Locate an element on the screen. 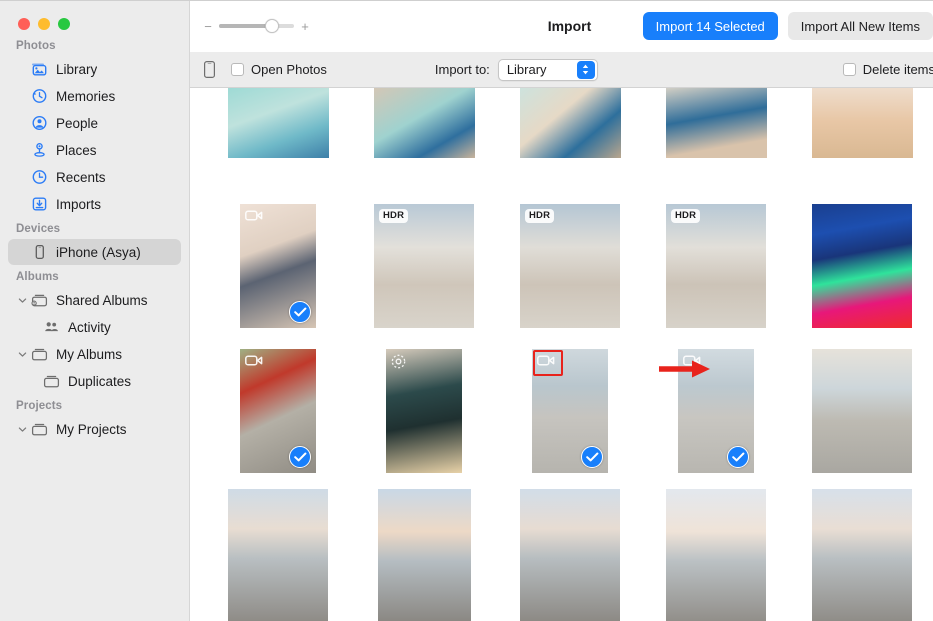  sidebar-item-my-projects: My Projects is located at coordinates (94, 429).